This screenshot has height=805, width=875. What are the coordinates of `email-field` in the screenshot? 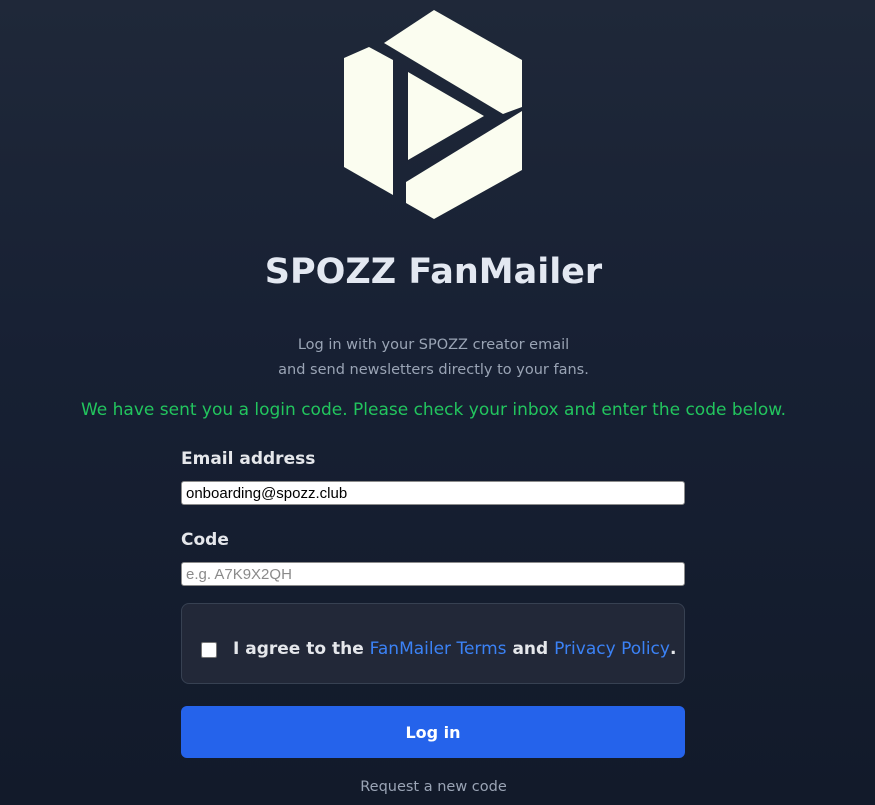 It's located at (433, 493).